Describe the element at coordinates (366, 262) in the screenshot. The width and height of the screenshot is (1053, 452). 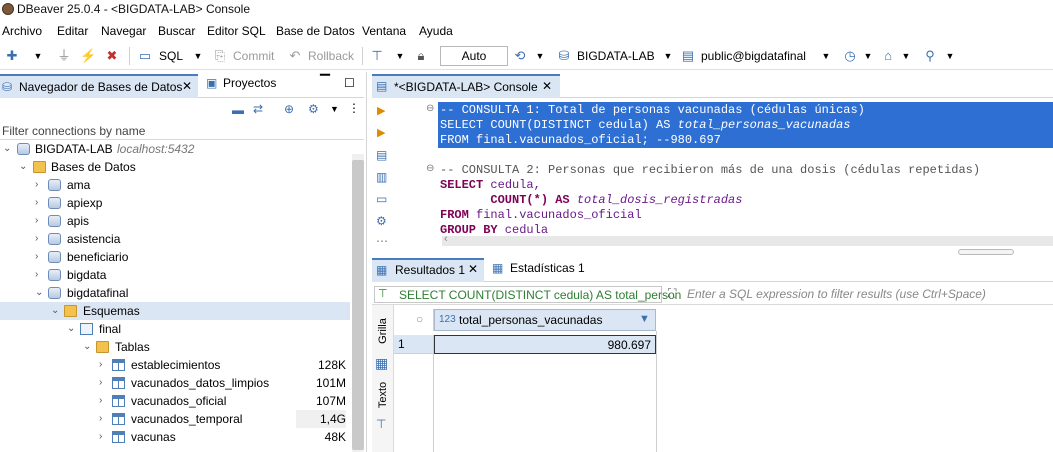
I see `panel-divider` at that location.